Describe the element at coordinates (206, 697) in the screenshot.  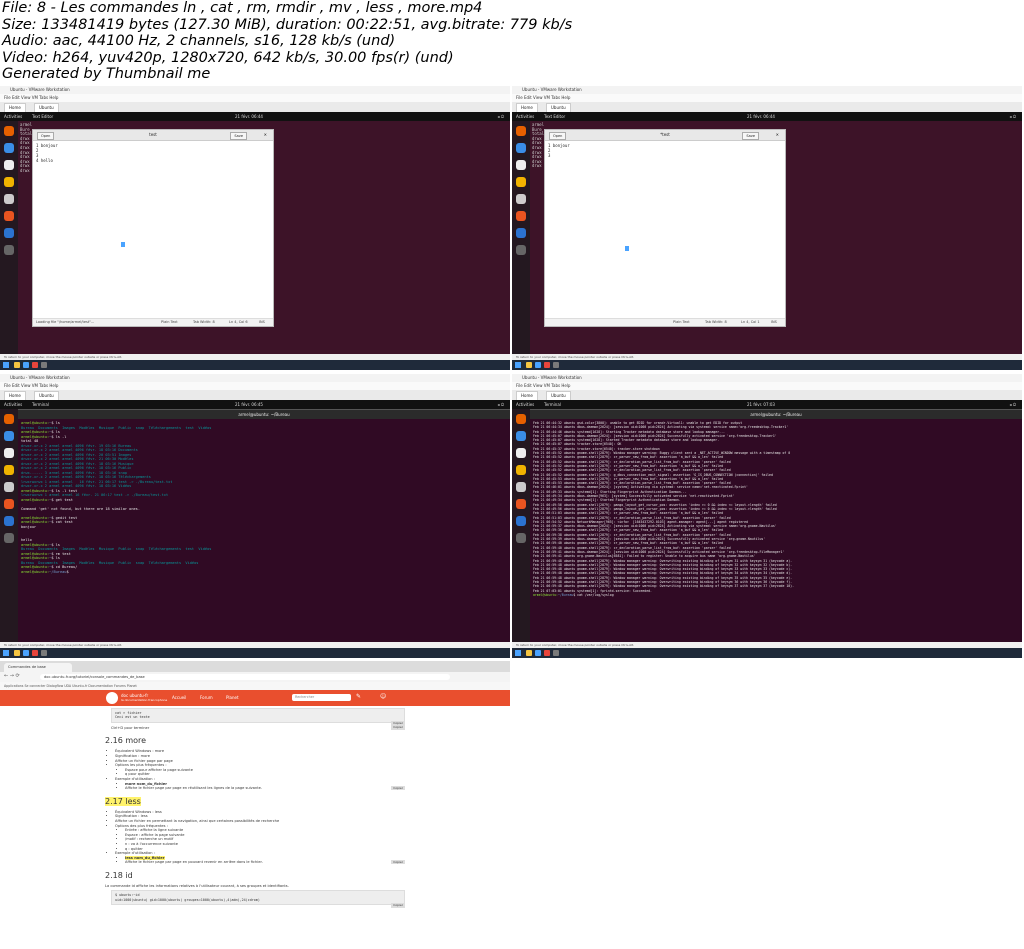
I see `nav-forum: Forum` at that location.